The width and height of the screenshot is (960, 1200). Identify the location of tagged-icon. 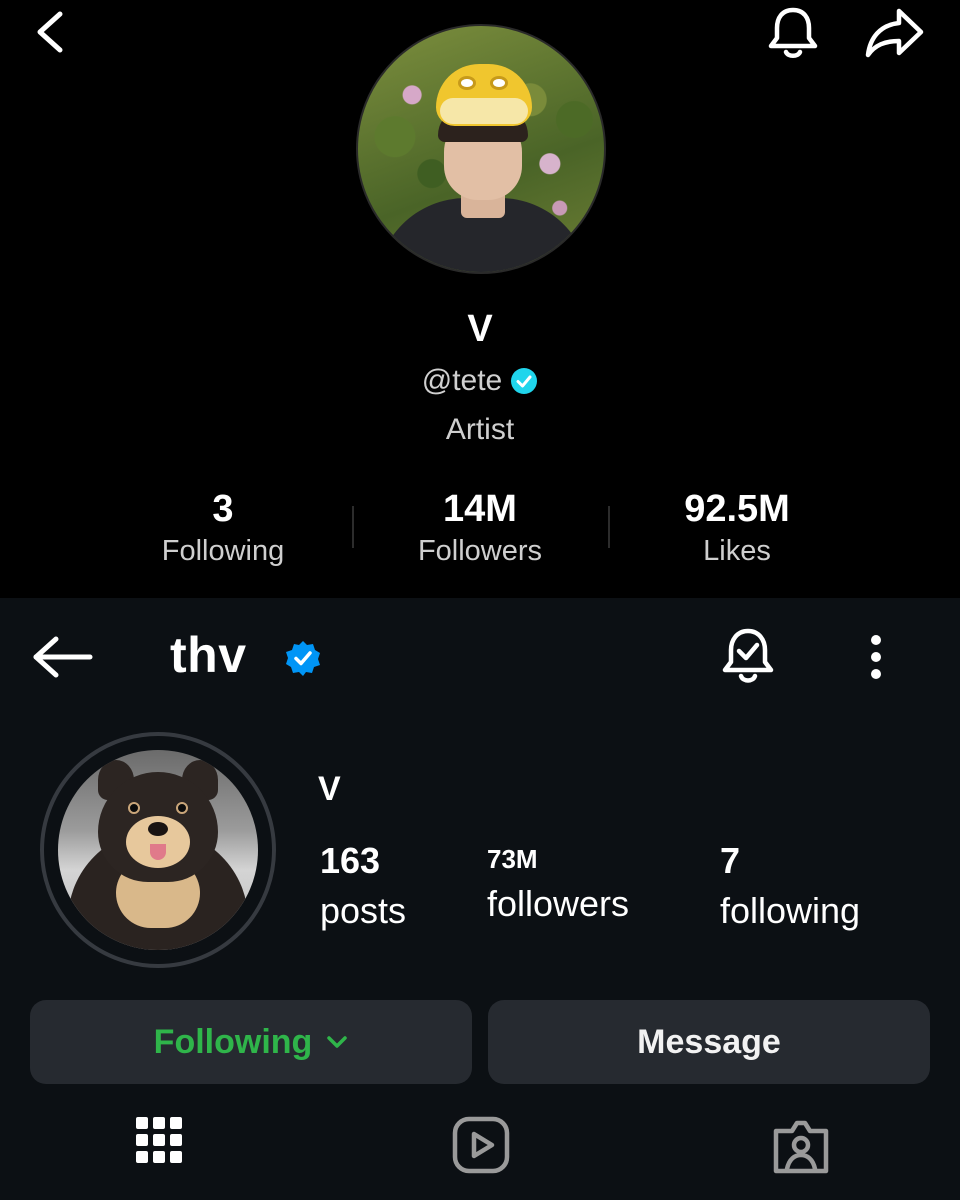
(801, 1147).